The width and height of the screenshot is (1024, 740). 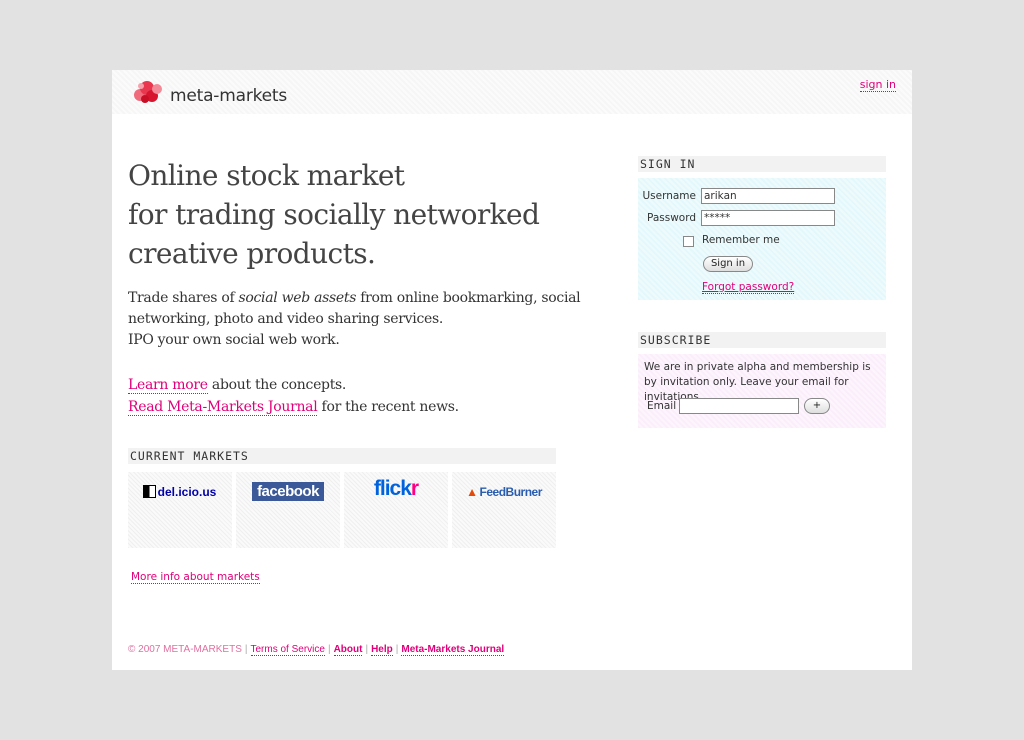 What do you see at coordinates (662, 406) in the screenshot?
I see `email-label: Email` at bounding box center [662, 406].